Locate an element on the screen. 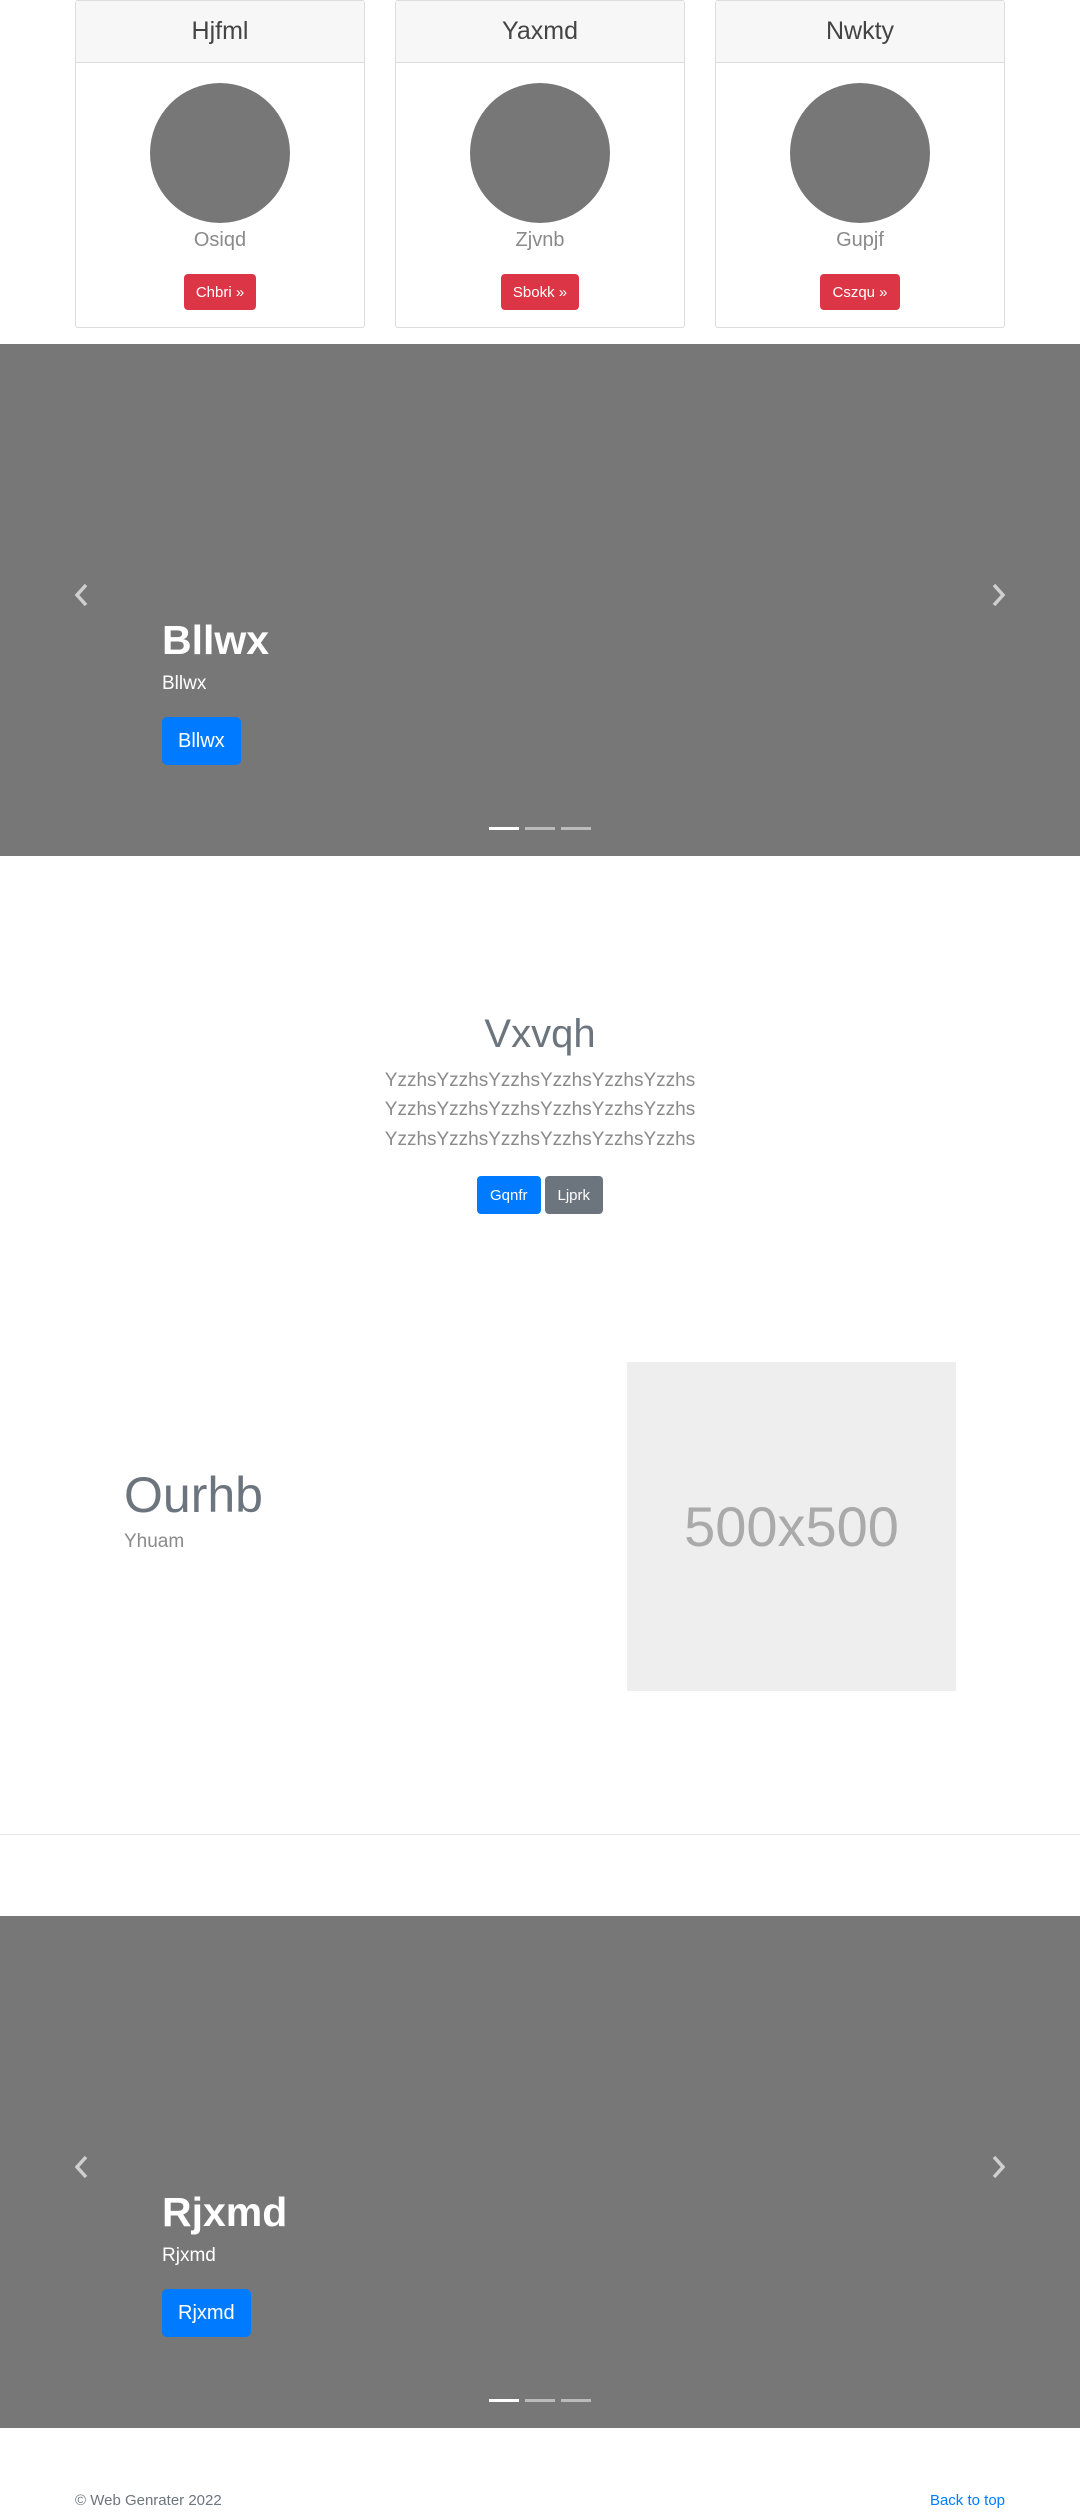 This screenshot has width=1080, height=2516. featurette-subtitle: Yhuam is located at coordinates (154, 1541).